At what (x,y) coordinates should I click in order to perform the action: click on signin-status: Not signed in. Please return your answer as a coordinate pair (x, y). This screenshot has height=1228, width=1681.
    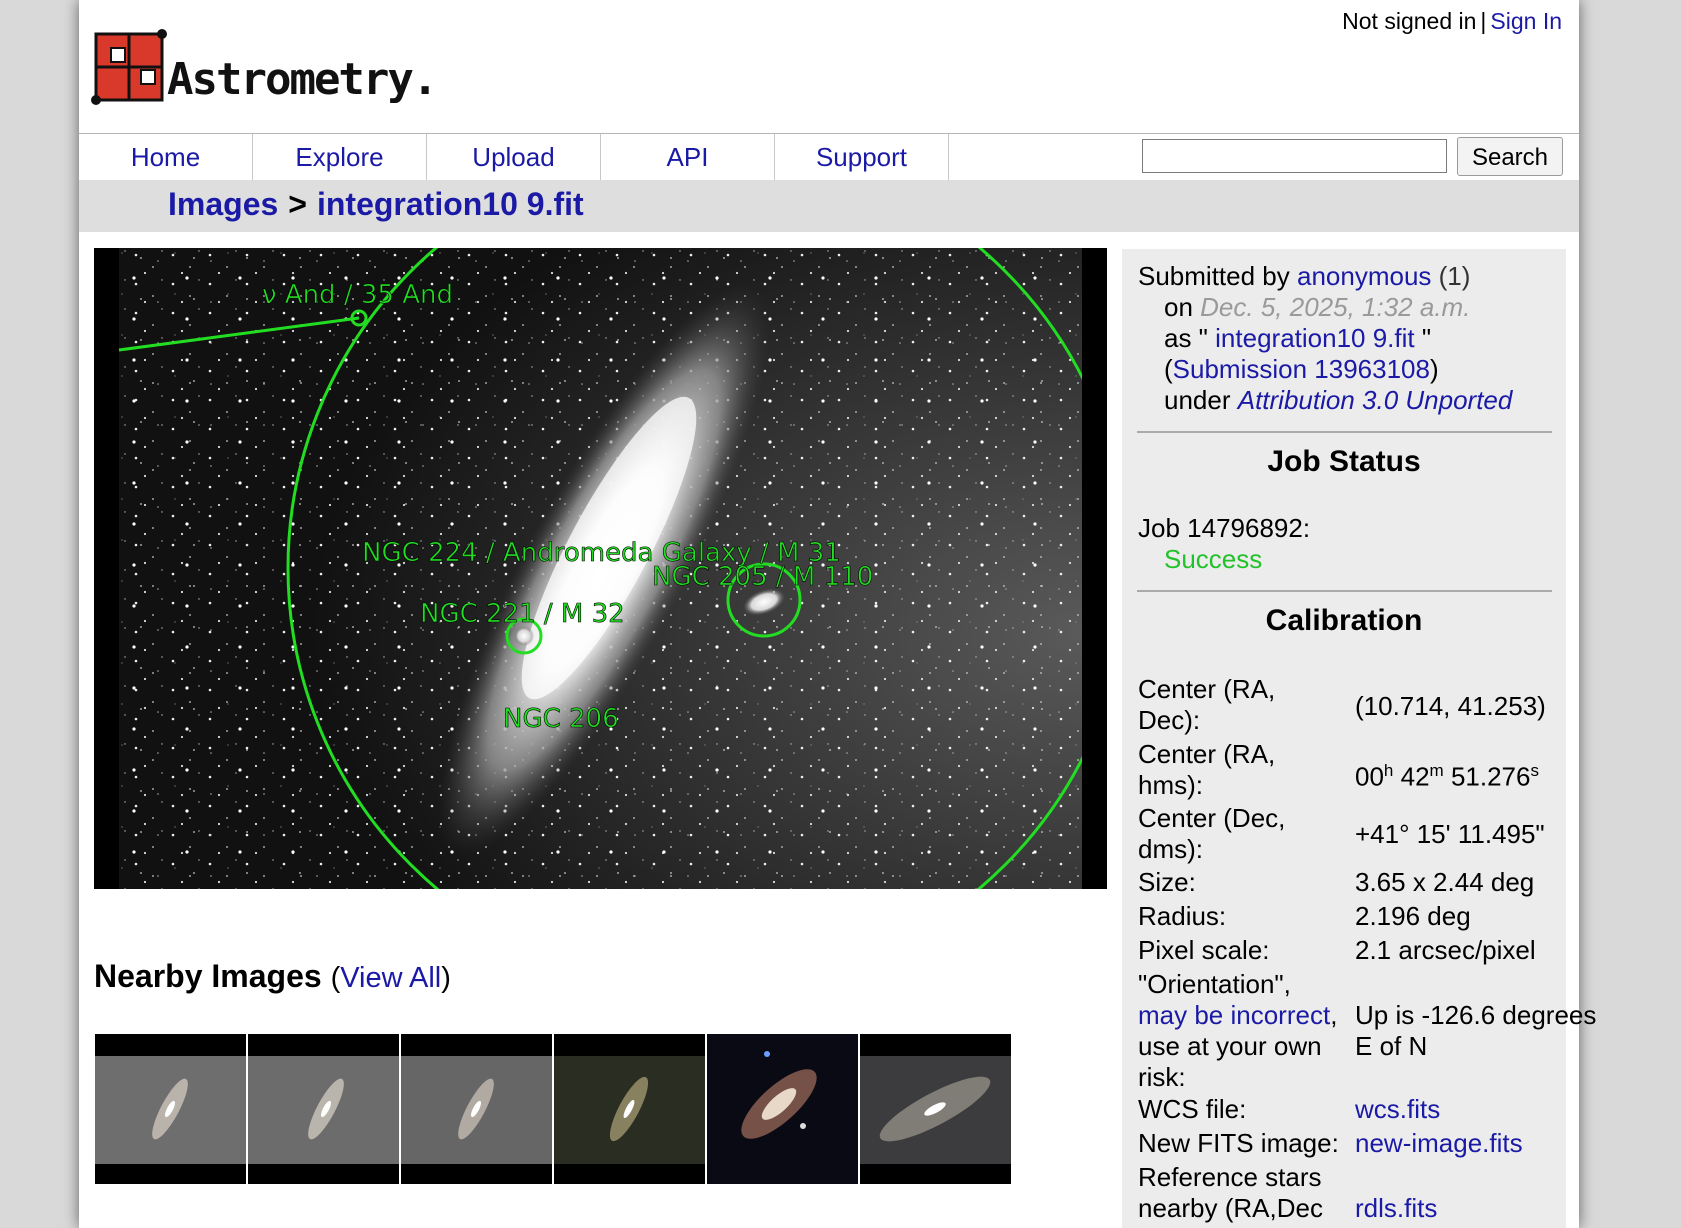
    Looking at the image, I should click on (1409, 21).